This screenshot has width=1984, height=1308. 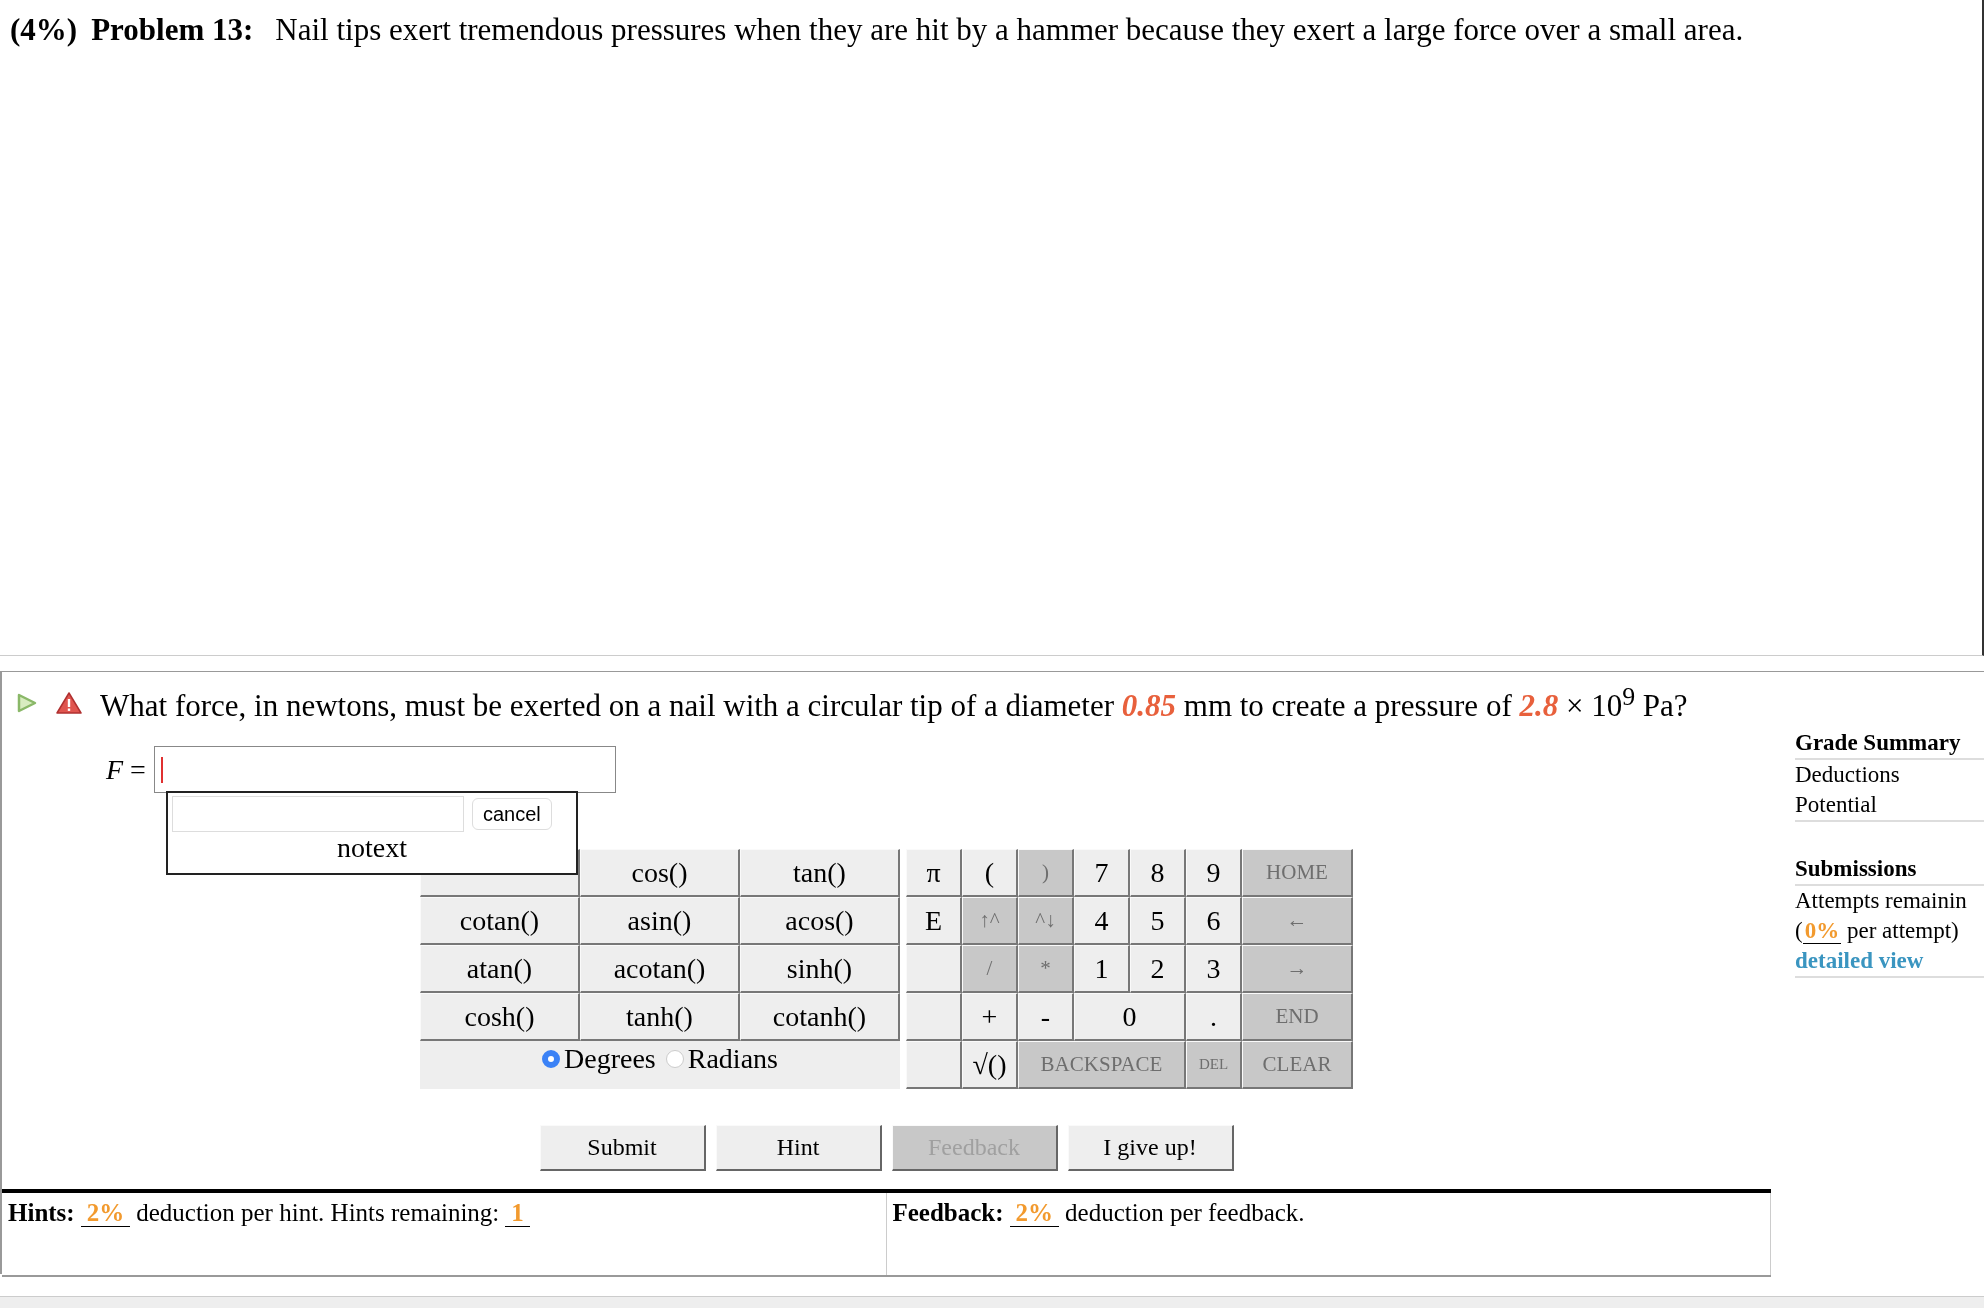 I want to click on hints-remaining-value: 1, so click(x=517, y=1213).